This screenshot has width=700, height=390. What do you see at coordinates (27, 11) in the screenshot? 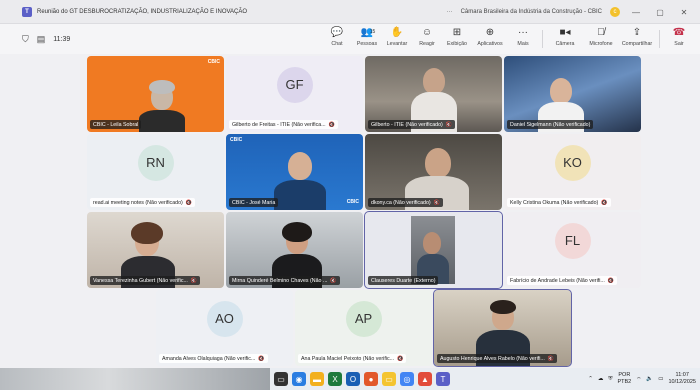
I see `teams-logo-icon: T` at bounding box center [27, 11].